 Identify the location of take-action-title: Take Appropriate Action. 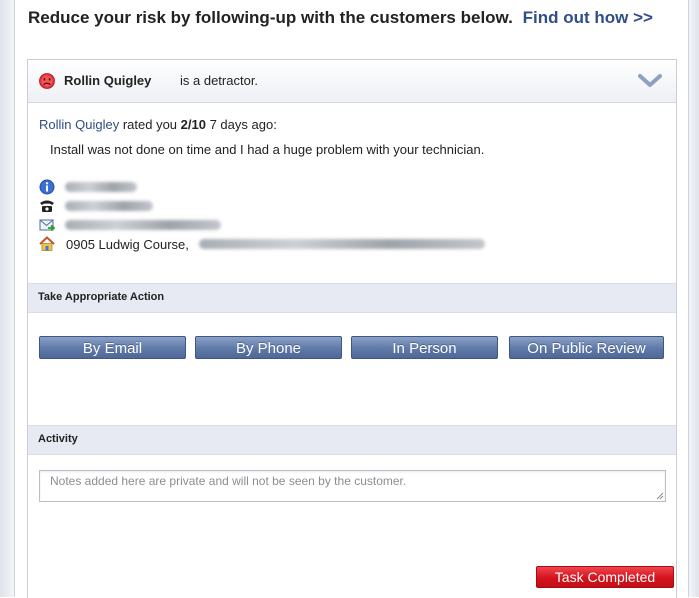
(101, 297).